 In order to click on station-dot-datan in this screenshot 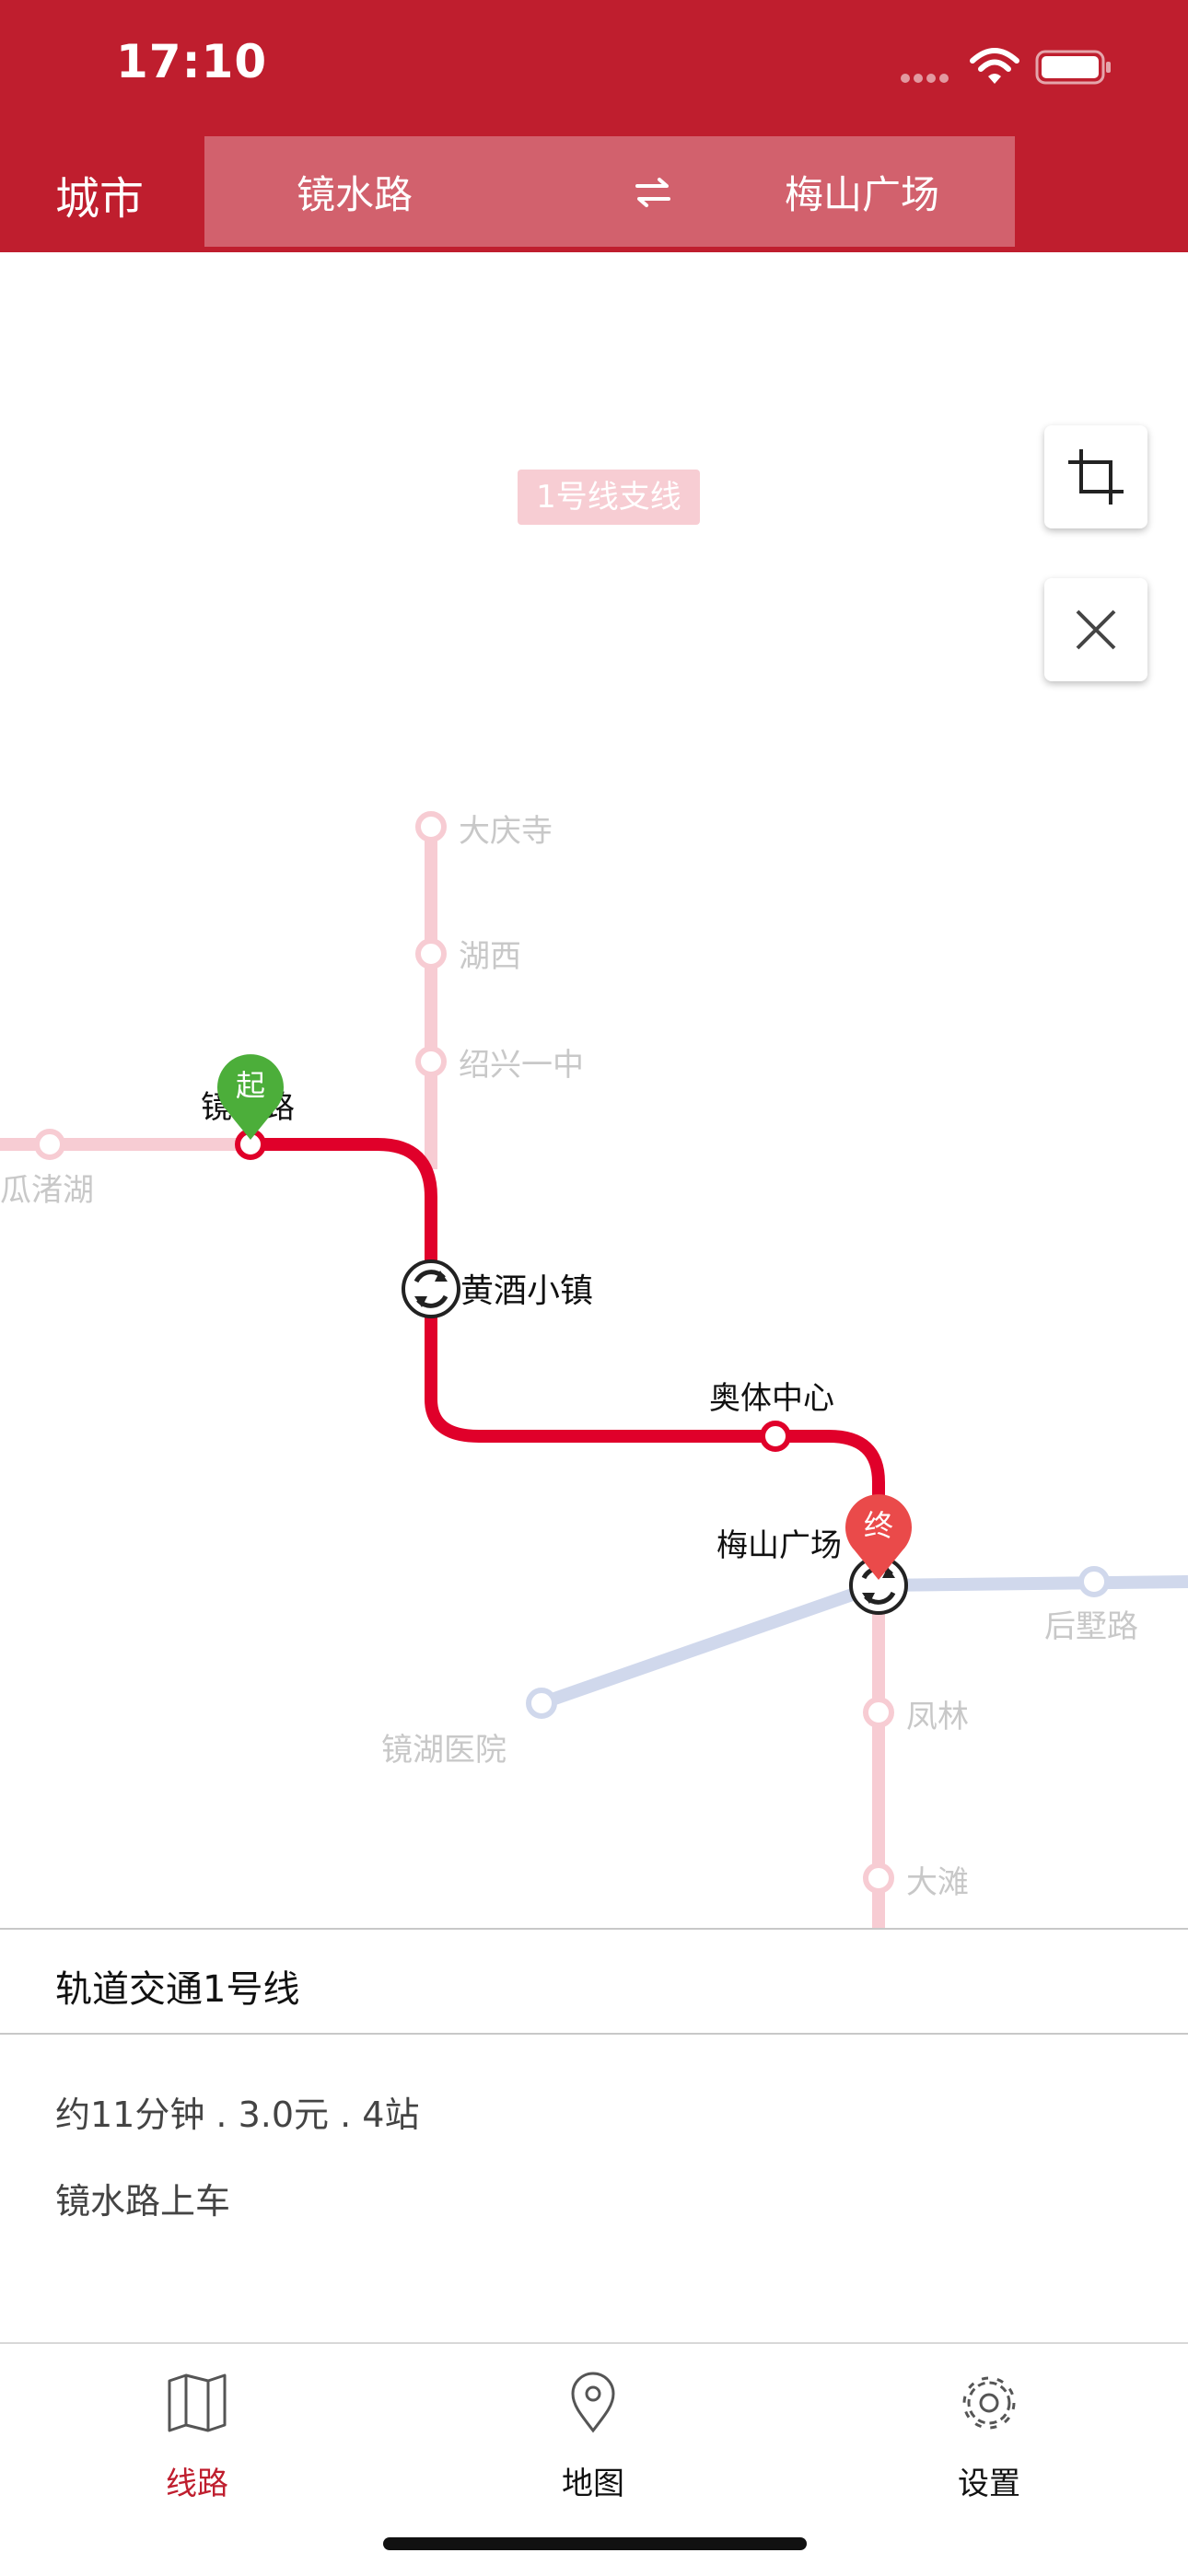, I will do `click(878, 1878)`.